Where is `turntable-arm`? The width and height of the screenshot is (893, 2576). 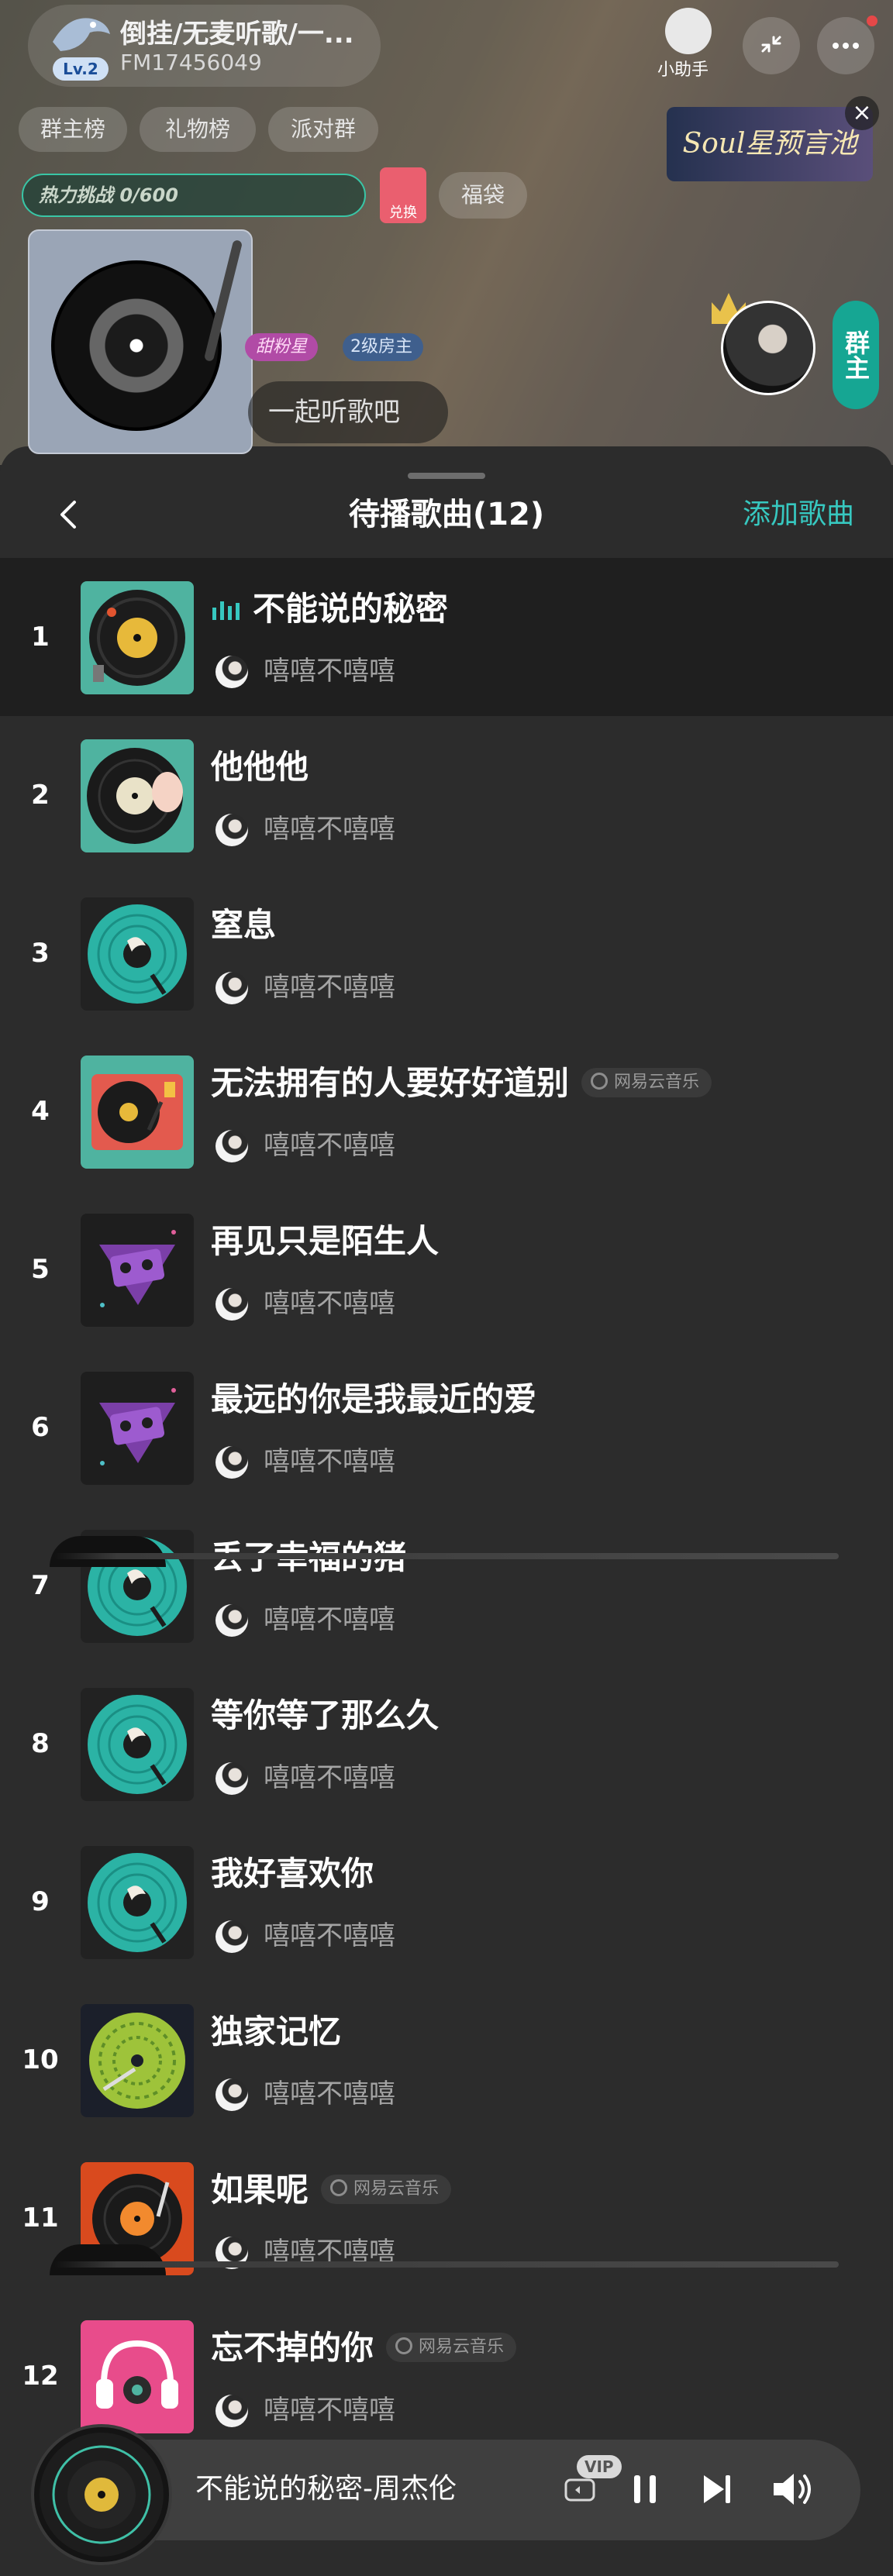
turntable-arm is located at coordinates (223, 301).